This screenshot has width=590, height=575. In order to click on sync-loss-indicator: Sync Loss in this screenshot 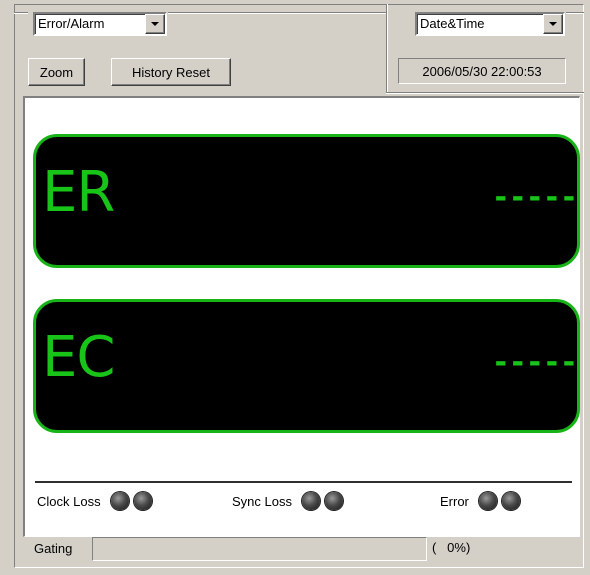, I will do `click(290, 501)`.